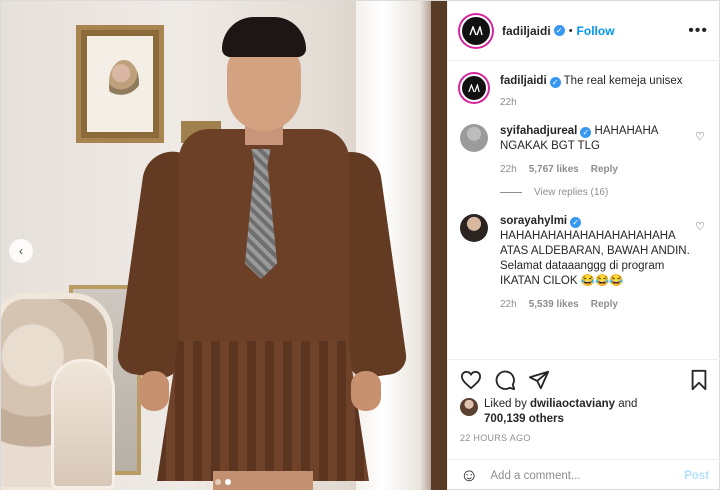  Describe the element at coordinates (699, 380) in the screenshot. I see `bookmark-icon` at that location.